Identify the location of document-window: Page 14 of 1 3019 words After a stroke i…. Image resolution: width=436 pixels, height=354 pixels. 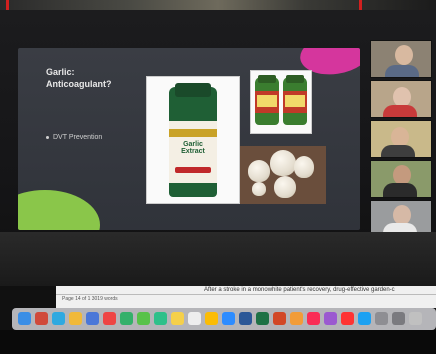
(246, 297).